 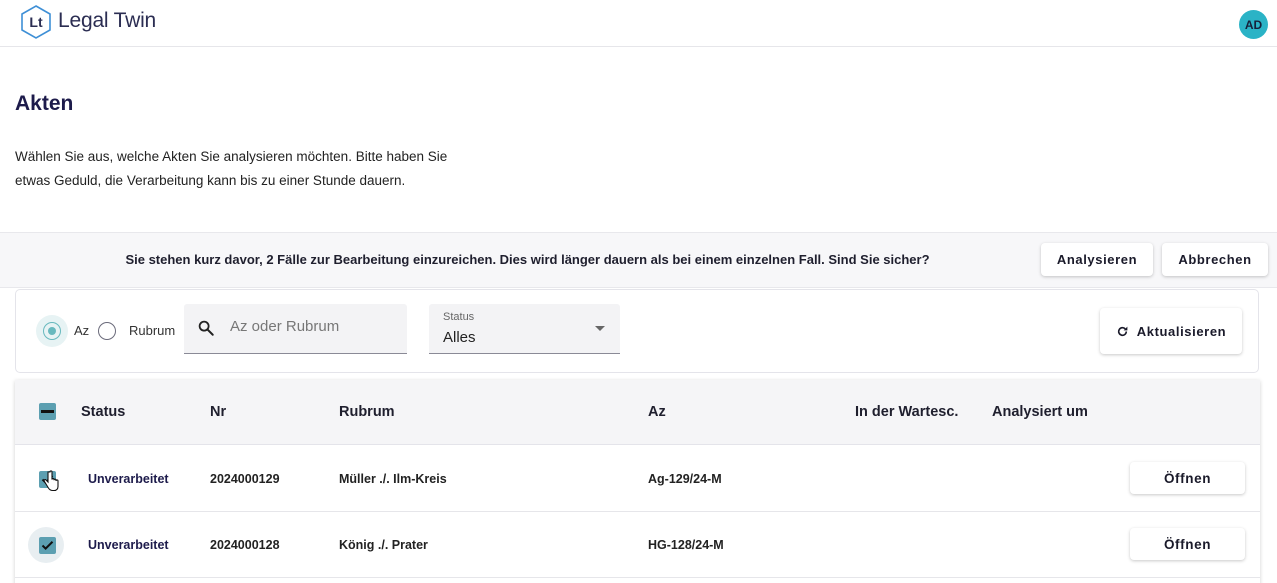 What do you see at coordinates (315, 326) in the screenshot?
I see `search-input` at bounding box center [315, 326].